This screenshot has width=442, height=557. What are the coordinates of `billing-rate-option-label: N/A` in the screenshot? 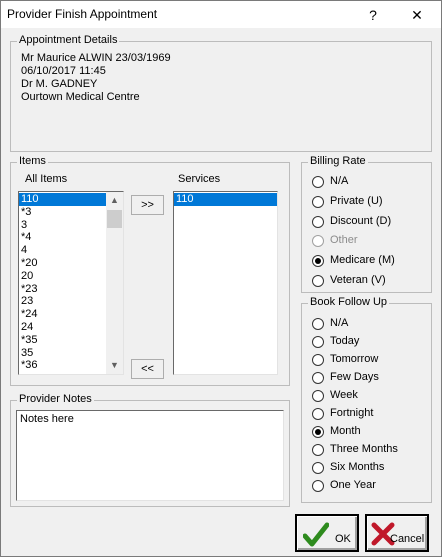 It's located at (339, 181).